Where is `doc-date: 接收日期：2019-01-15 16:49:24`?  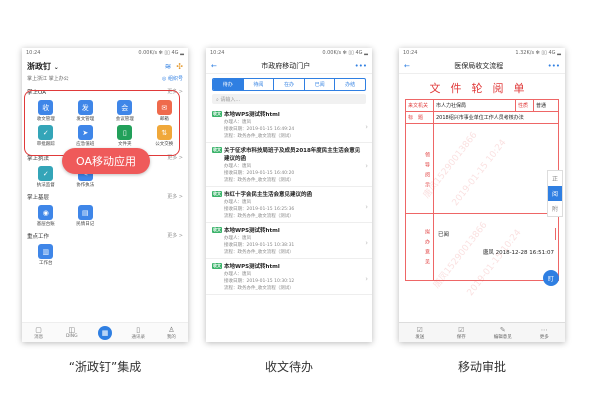 doc-date: 接收日期：2019-01-15 16:49:24 is located at coordinates (259, 129).